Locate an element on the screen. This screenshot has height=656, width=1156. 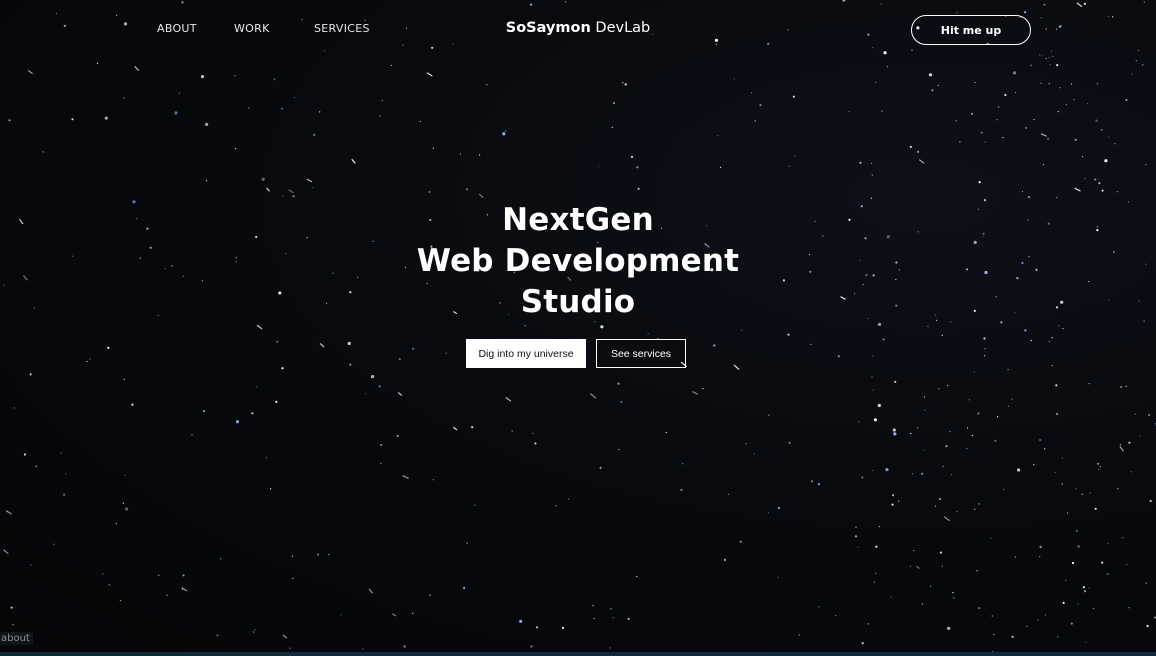
nav-work-link: WORK is located at coordinates (274, 28).